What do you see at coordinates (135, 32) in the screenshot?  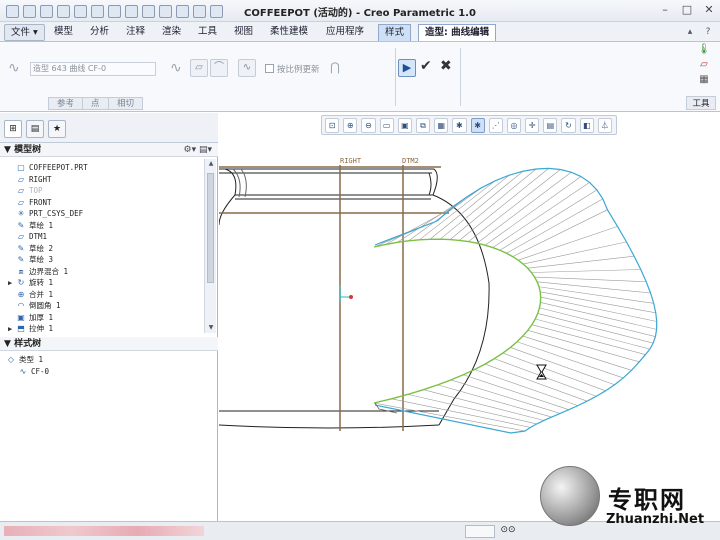 I see `tab-annotate: 注释` at bounding box center [135, 32].